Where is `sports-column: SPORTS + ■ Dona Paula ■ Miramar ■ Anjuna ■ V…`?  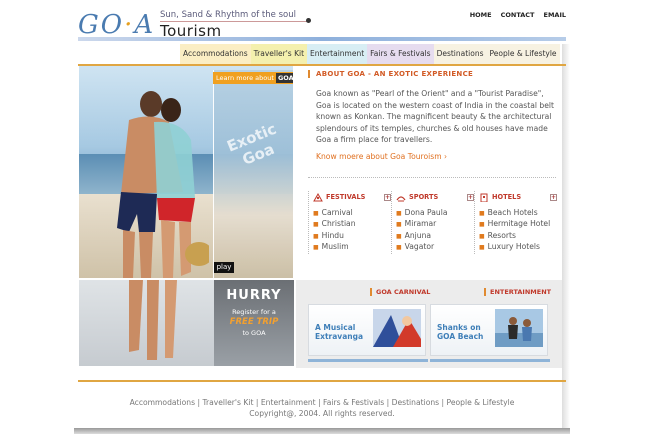
sports-column: SPORTS + ■ Dona Paula ■ Miramar ■ Anjuna ■ V… is located at coordinates (432, 222).